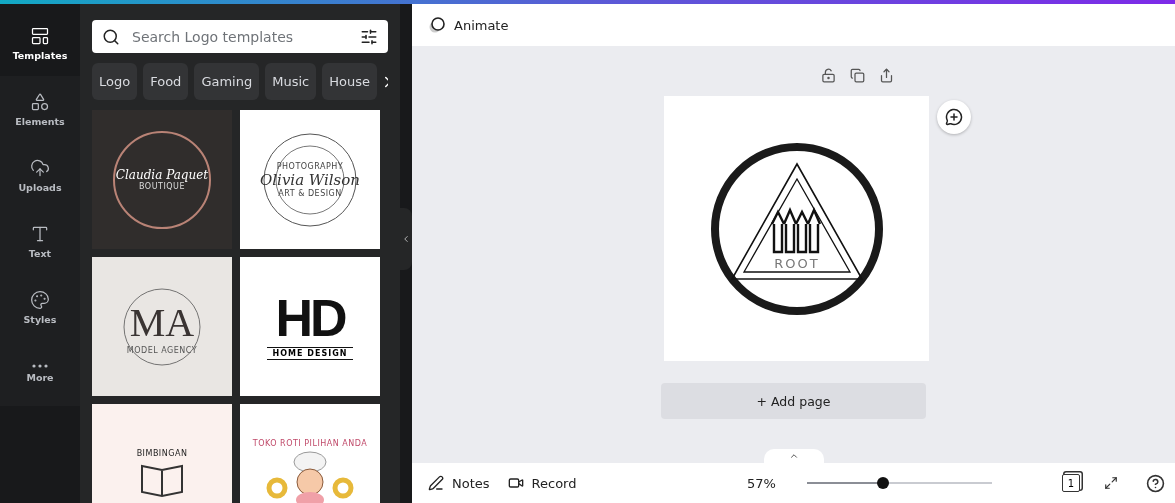 Image resolution: width=1175 pixels, height=503 pixels. I want to click on category-chip: Food, so click(166, 81).